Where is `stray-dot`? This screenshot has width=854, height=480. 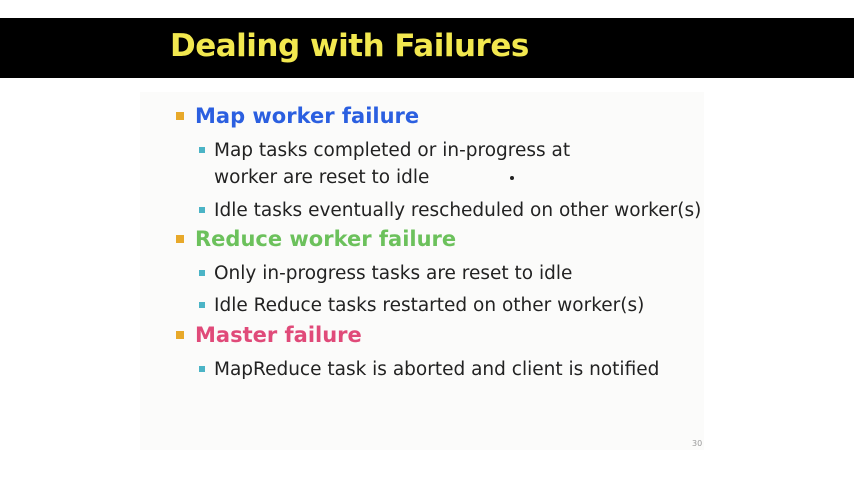 stray-dot is located at coordinates (512, 178).